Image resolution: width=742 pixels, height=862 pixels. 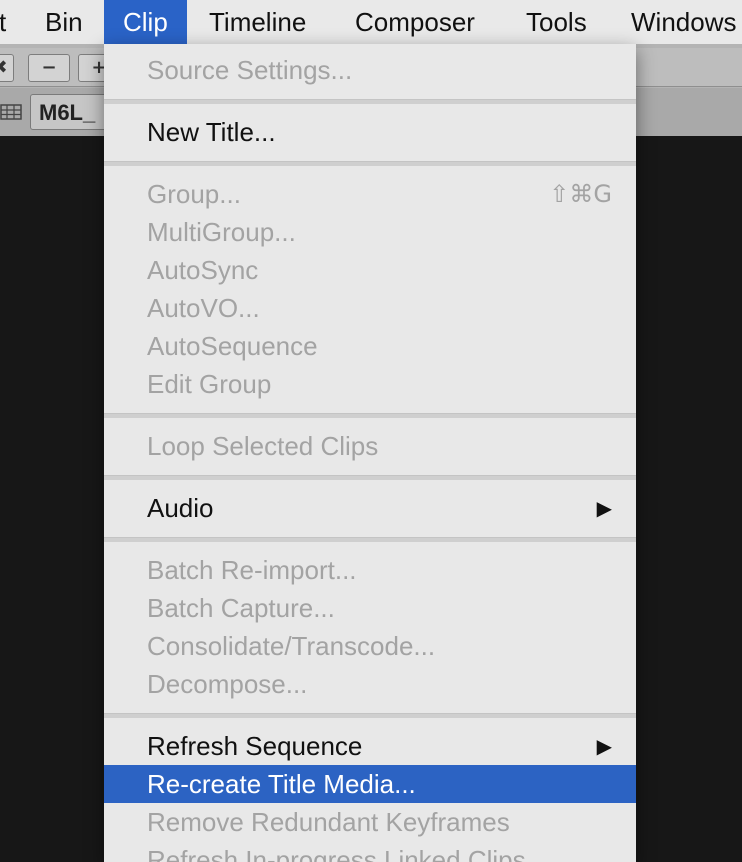 I want to click on menu-composer: Composer, so click(x=415, y=22).